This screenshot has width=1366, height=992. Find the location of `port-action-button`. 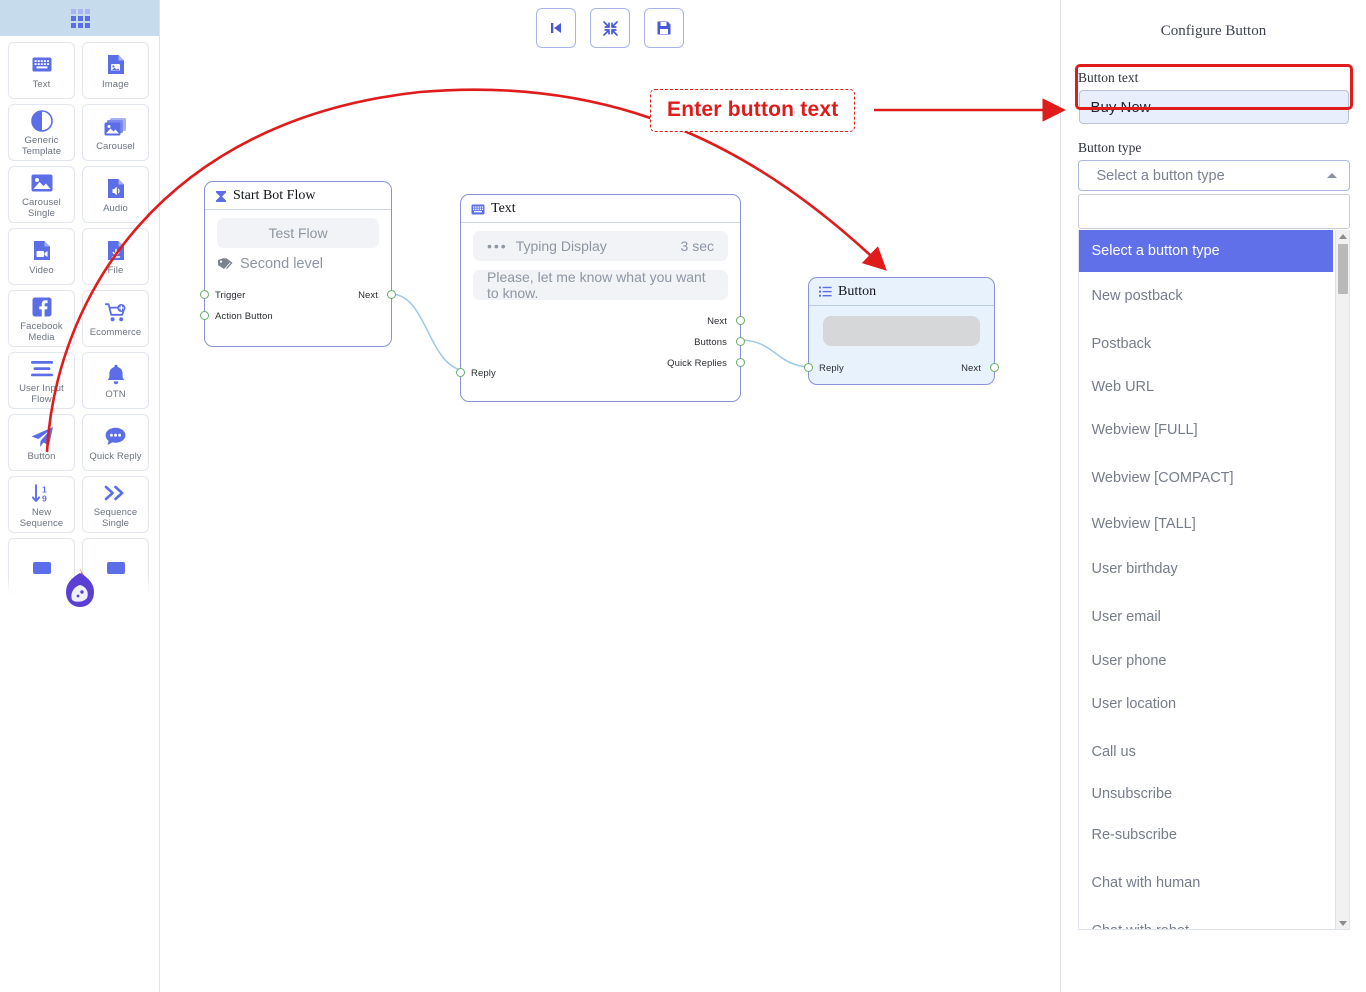

port-action-button is located at coordinates (204, 315).